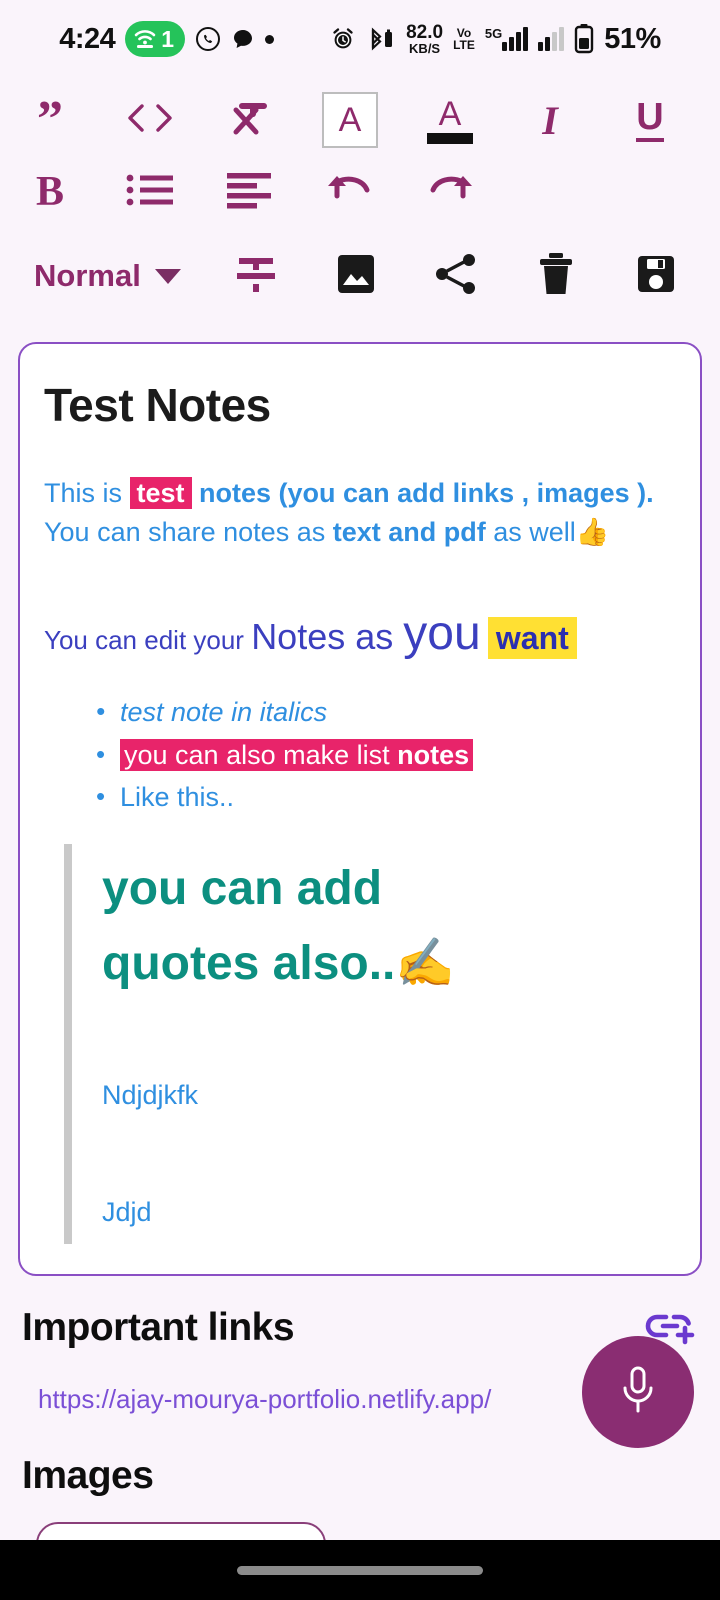 This screenshot has width=720, height=1600. I want to click on bullet-text-3: Like this.., so click(177, 797).